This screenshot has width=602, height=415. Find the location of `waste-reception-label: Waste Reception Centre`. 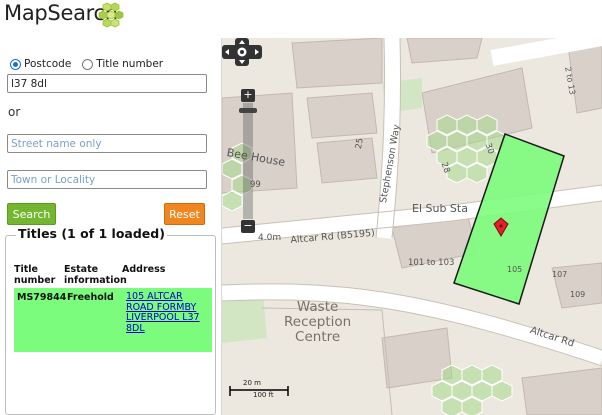

waste-reception-label: Waste Reception Centre is located at coordinates (318, 322).